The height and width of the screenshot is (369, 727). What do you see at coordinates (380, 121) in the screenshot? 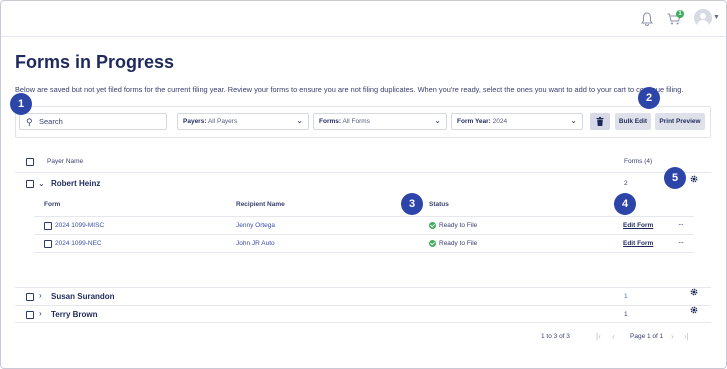
I see `forms-dropdown: Forms: All Forms ⌄` at bounding box center [380, 121].